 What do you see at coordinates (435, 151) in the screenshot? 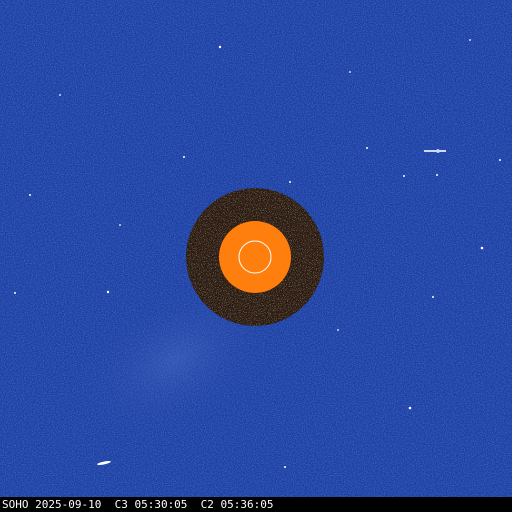
I see `star-streak` at bounding box center [435, 151].